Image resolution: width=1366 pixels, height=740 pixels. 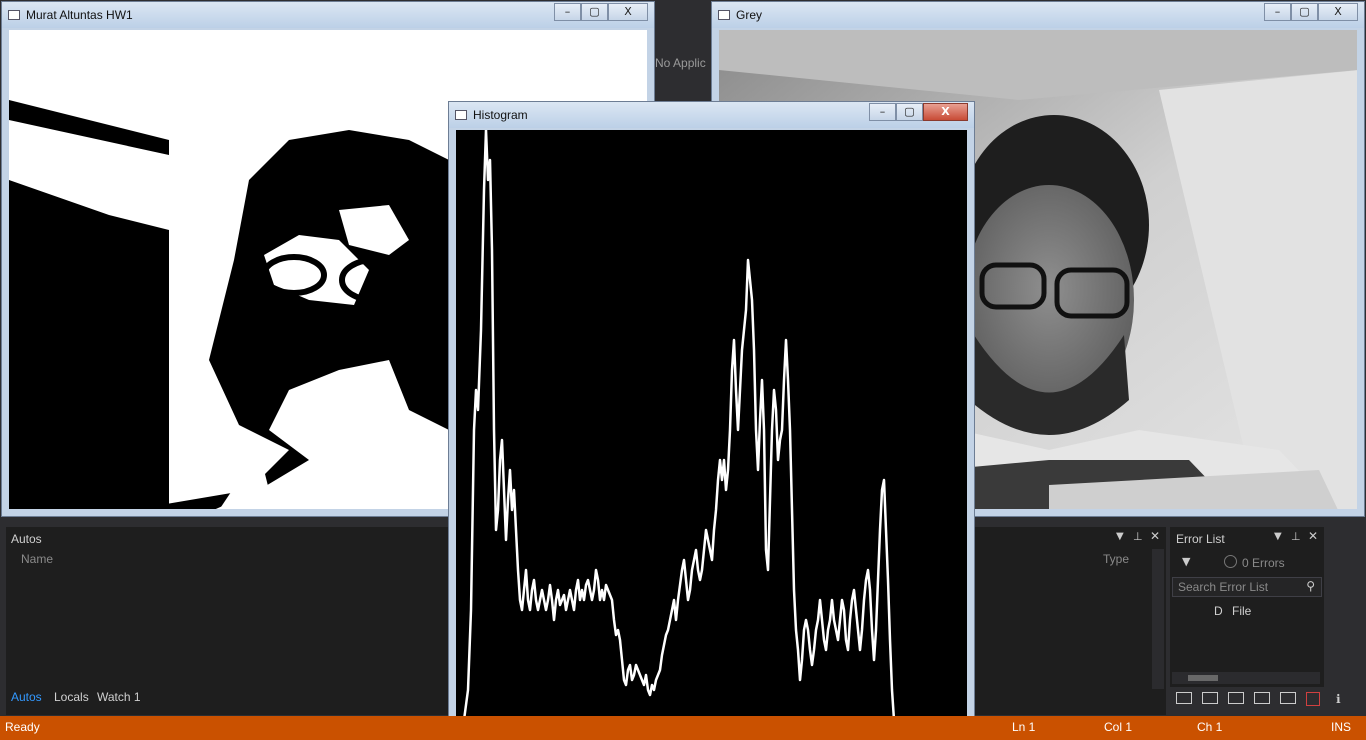 I want to click on histogram-window-title: Histogram, so click(x=500, y=115).